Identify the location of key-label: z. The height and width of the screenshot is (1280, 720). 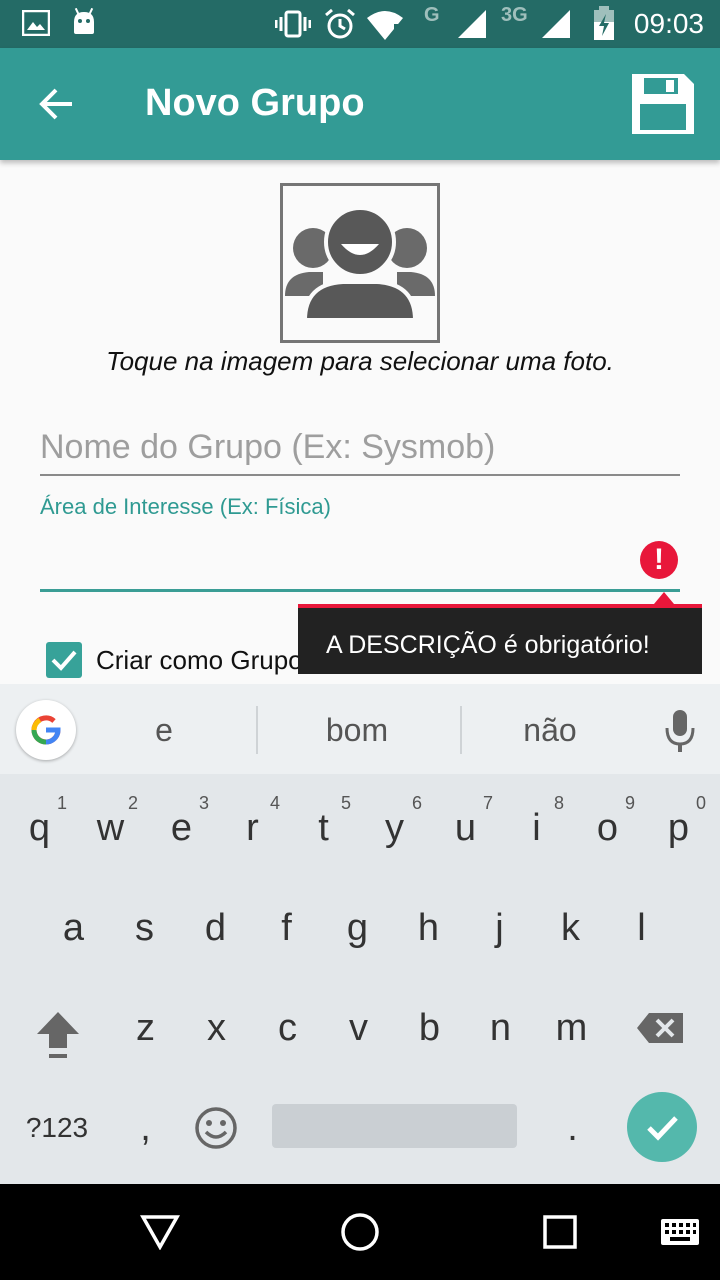
(145, 1028).